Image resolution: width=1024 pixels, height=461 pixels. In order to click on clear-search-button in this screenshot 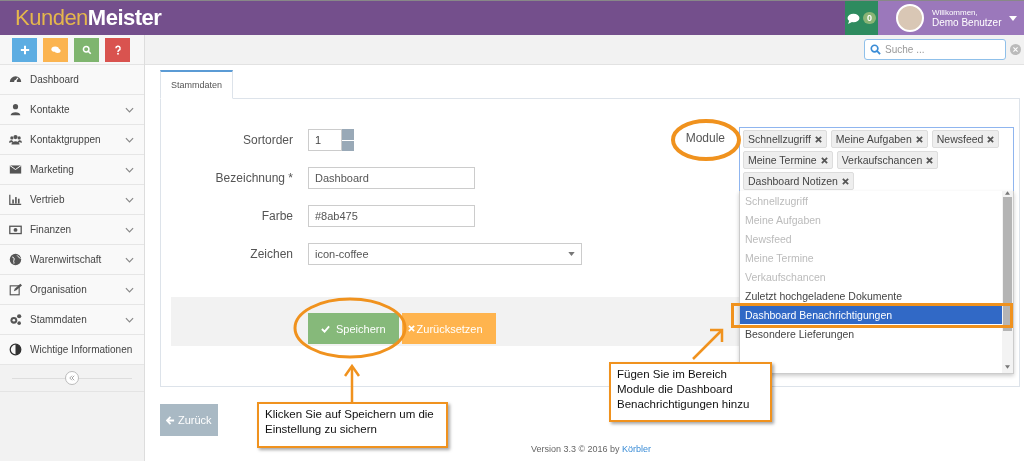, I will do `click(1015, 49)`.